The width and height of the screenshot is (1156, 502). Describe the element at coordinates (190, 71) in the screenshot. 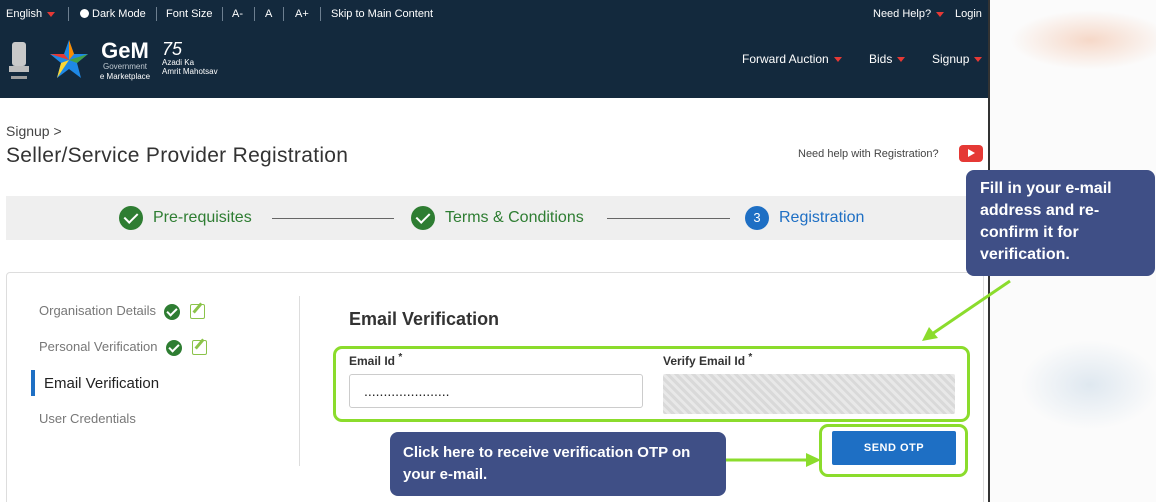

I see `azadi-text: Amrit Mahotsav` at that location.